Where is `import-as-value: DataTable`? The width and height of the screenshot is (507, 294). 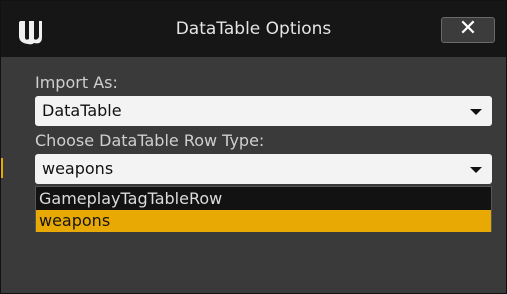 import-as-value: DataTable is located at coordinates (82, 110).